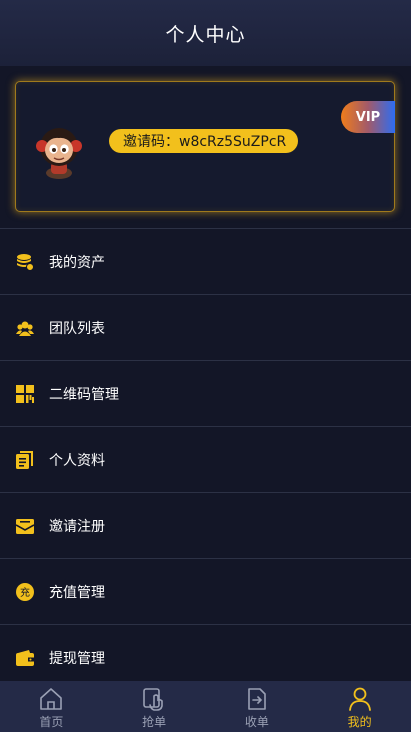 The width and height of the screenshot is (411, 732). I want to click on menu-item-assets: 我的资产, so click(205, 261).